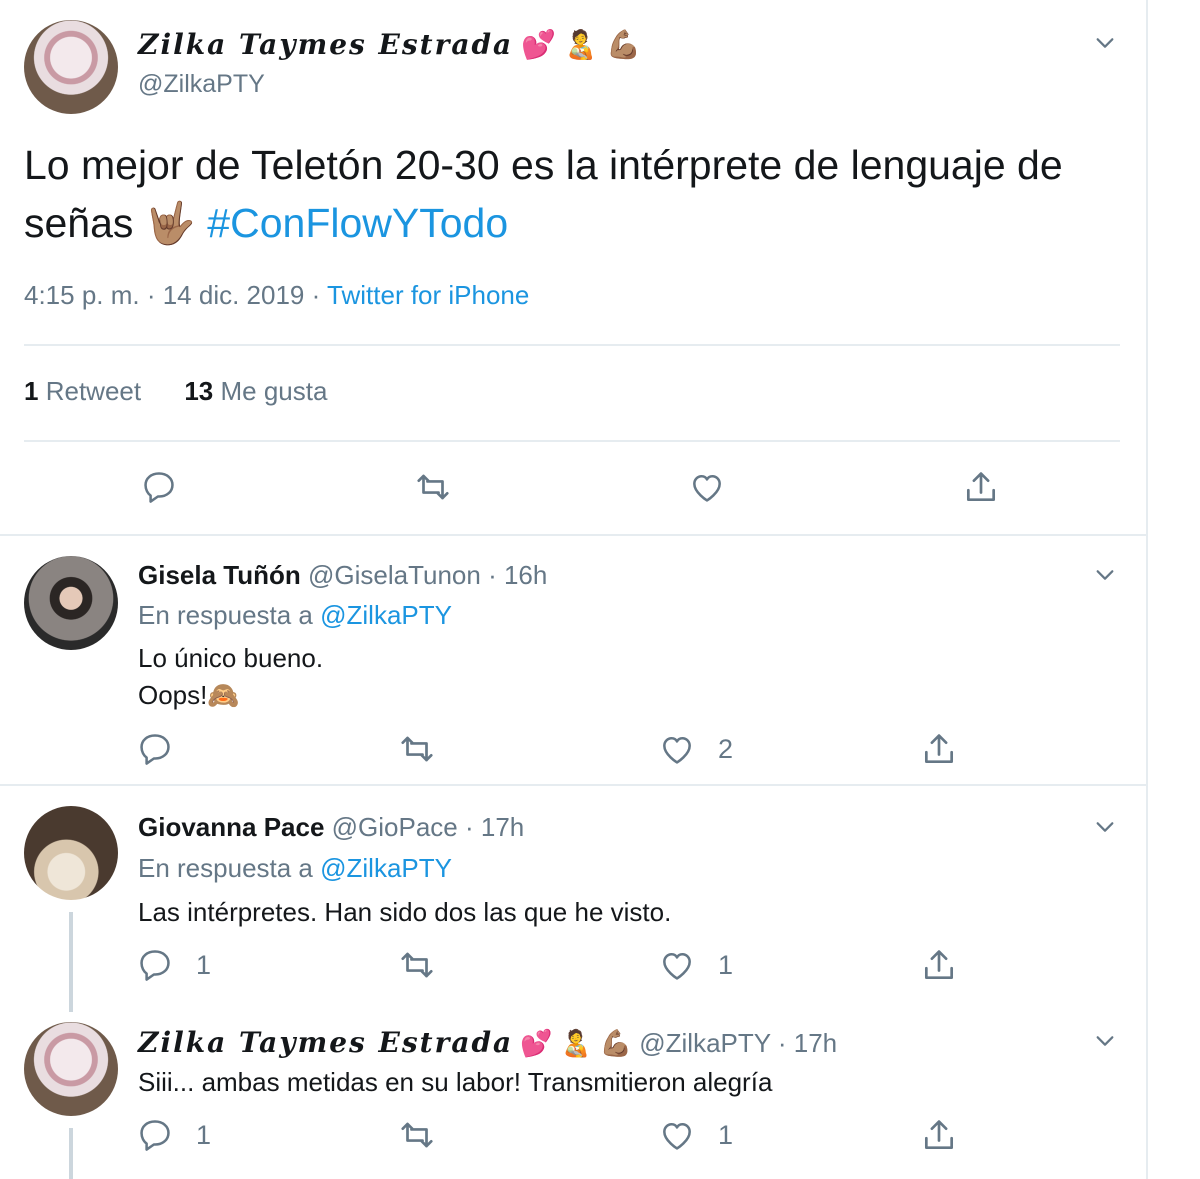  I want to click on author-name: Zilka Taymes Estrada 💕 🧑‍🍼 💪🏽, so click(389, 44).